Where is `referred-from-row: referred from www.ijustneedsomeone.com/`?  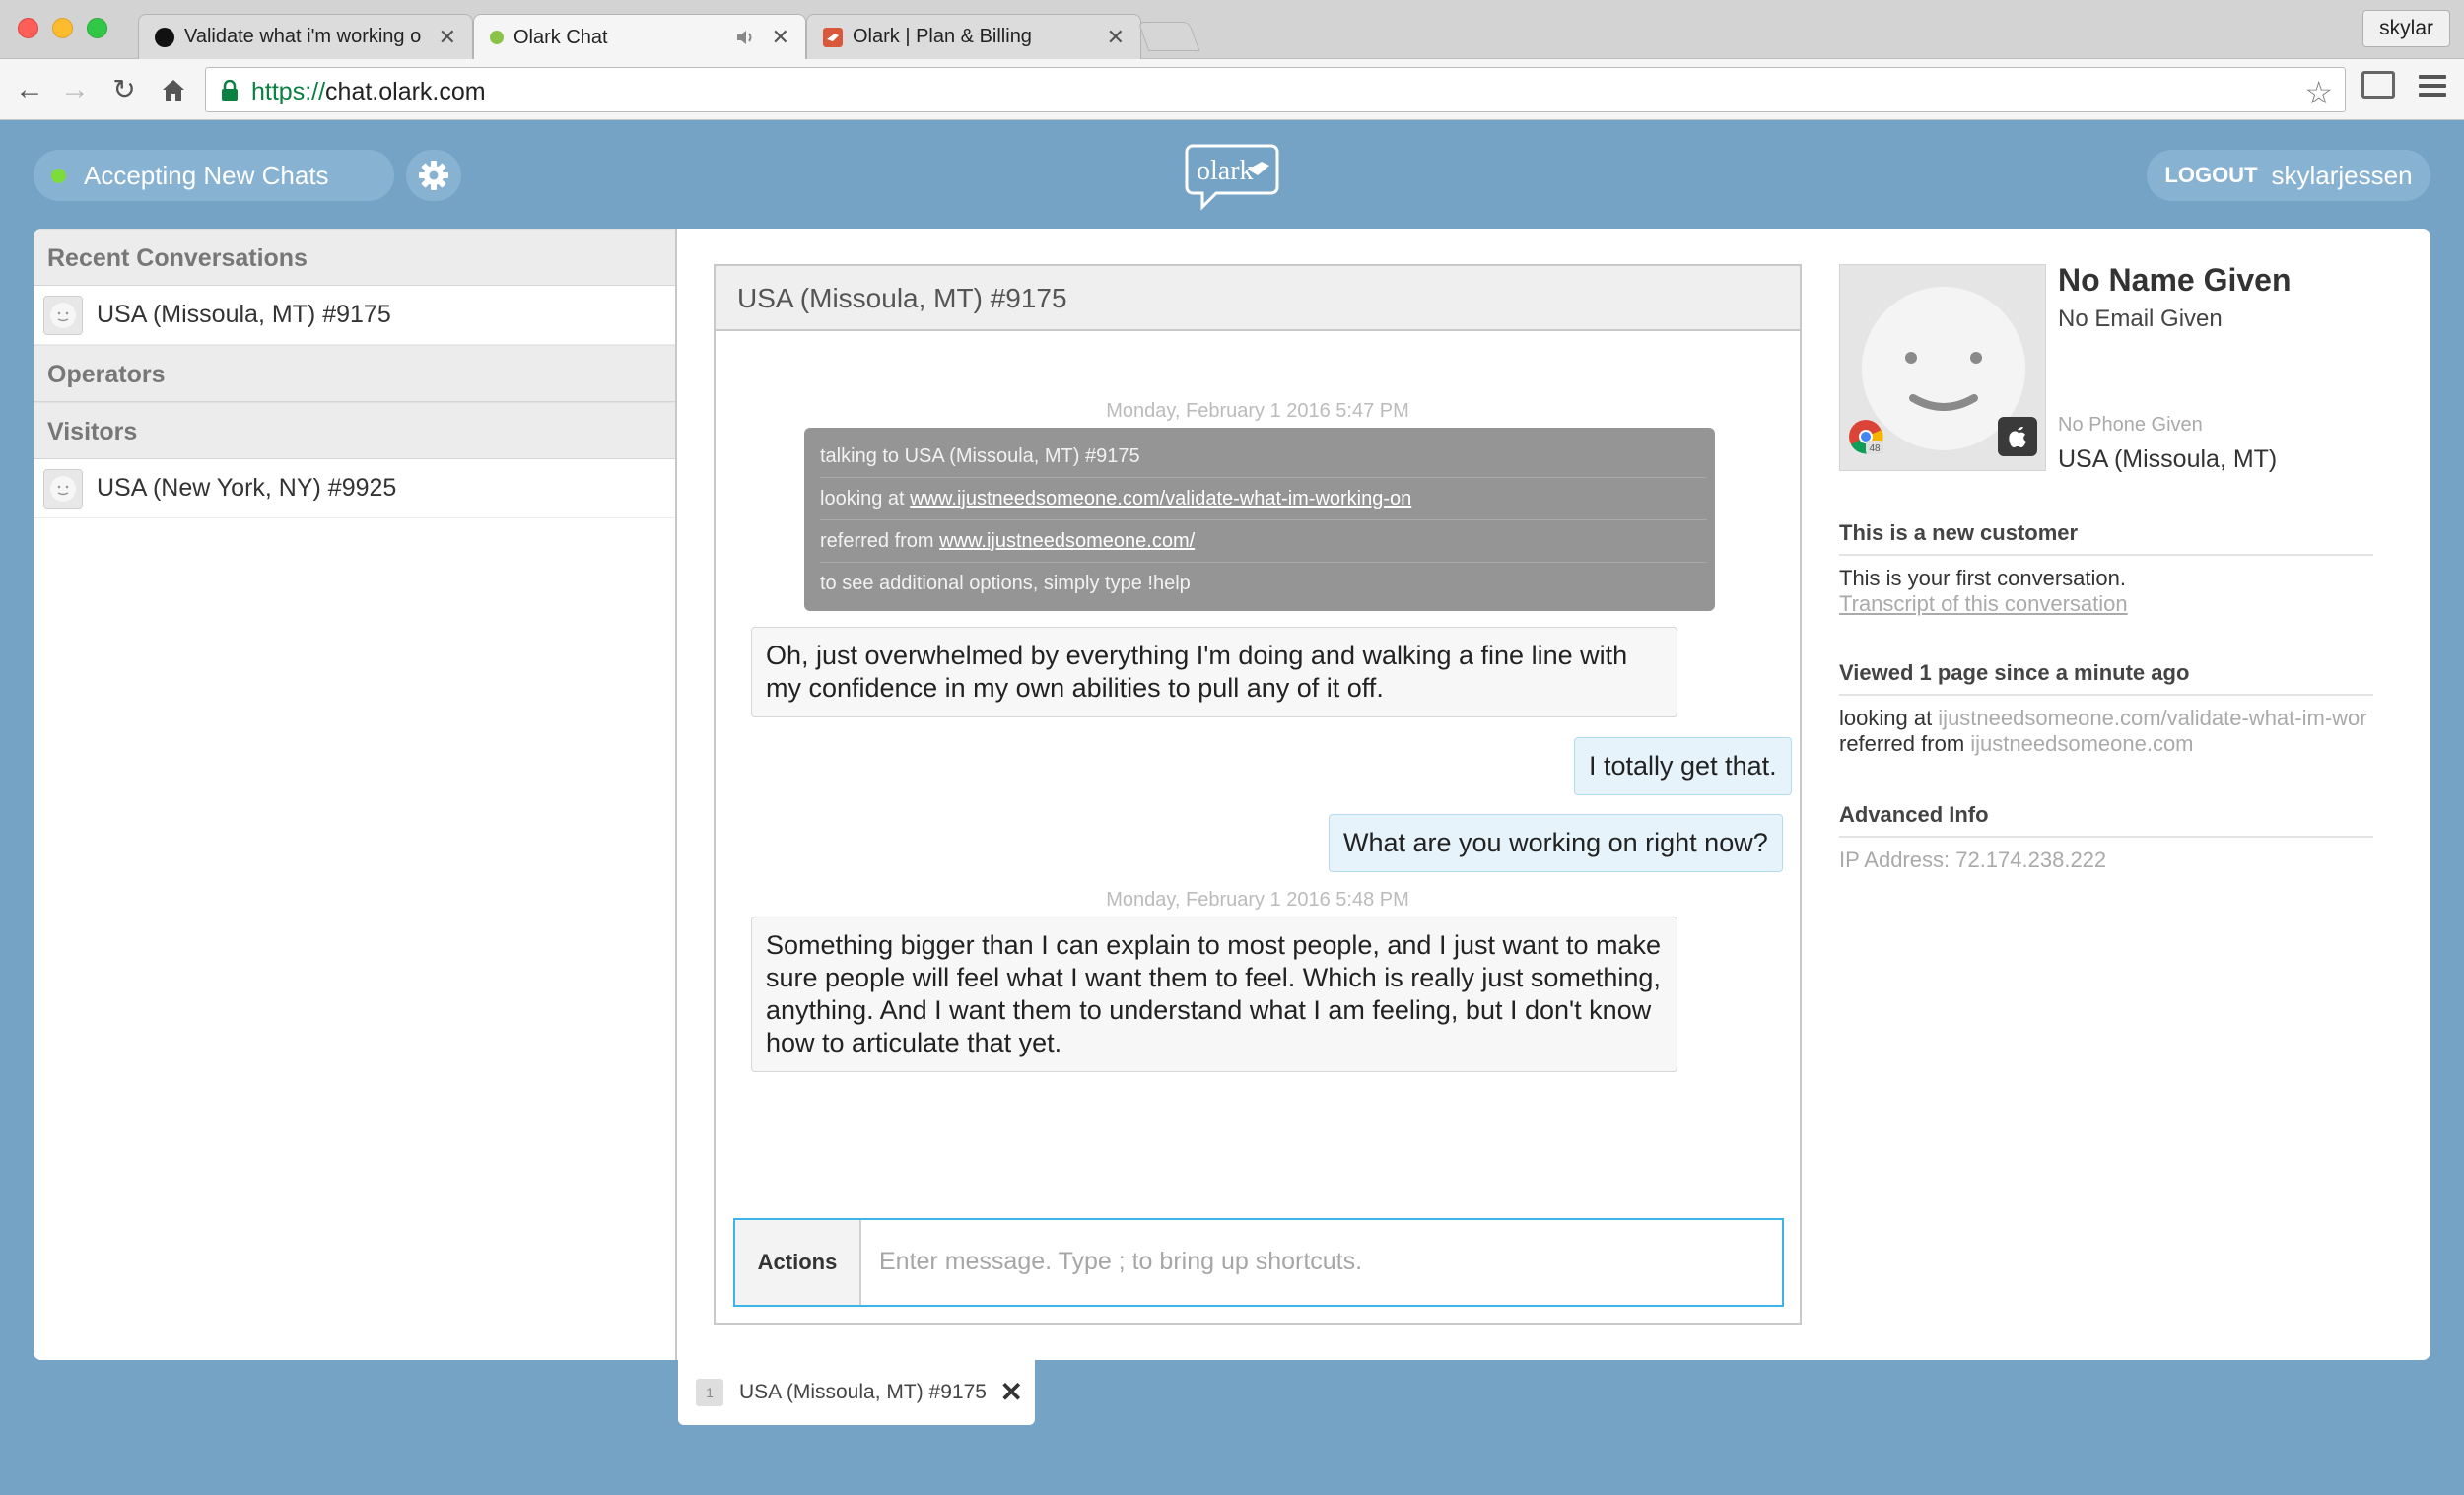
referred-from-row: referred from www.ijustneedsomeone.com/ is located at coordinates (1263, 541).